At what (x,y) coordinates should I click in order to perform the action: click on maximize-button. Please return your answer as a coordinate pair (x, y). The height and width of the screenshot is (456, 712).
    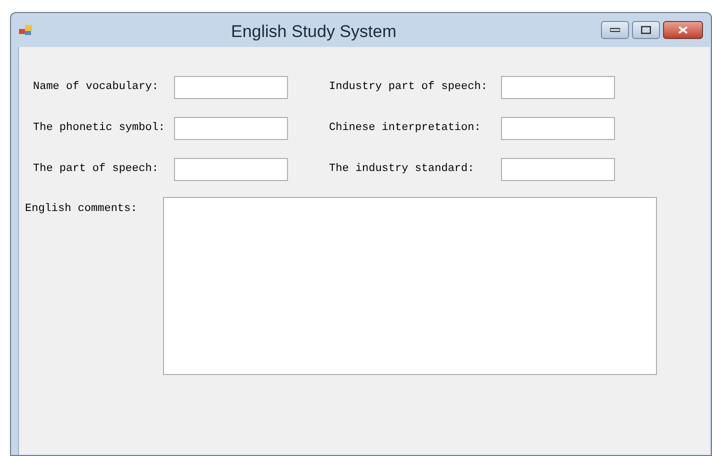
    Looking at the image, I should click on (646, 30).